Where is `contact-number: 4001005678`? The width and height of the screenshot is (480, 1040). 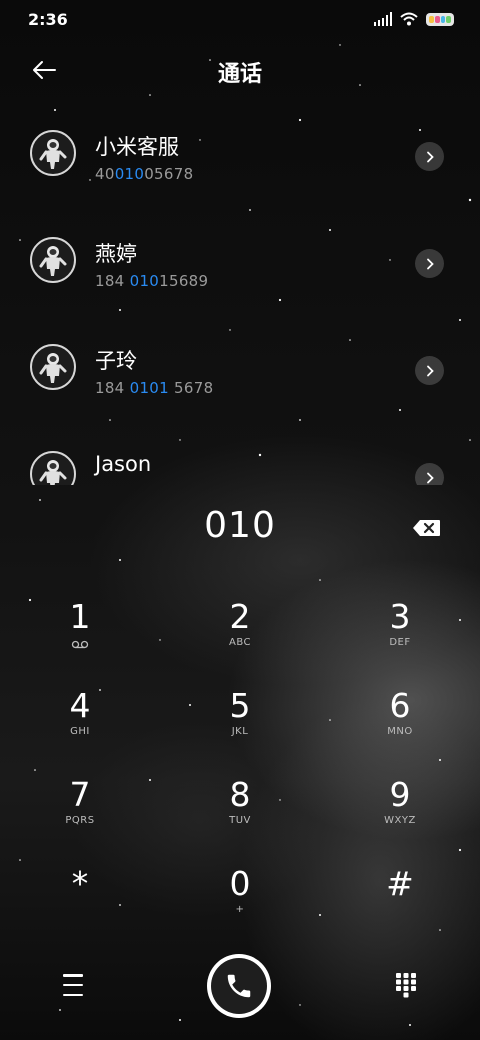 contact-number: 4001005678 is located at coordinates (144, 174).